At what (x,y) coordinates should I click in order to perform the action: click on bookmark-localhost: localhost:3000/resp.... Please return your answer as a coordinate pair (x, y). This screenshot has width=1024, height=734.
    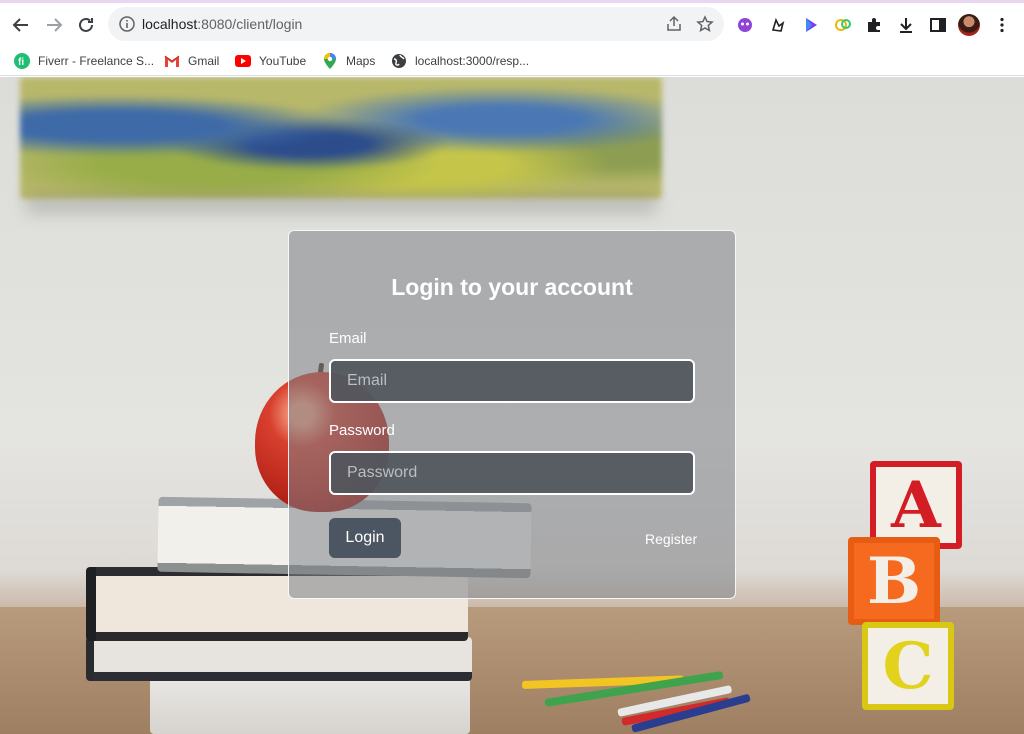
    Looking at the image, I should click on (460, 61).